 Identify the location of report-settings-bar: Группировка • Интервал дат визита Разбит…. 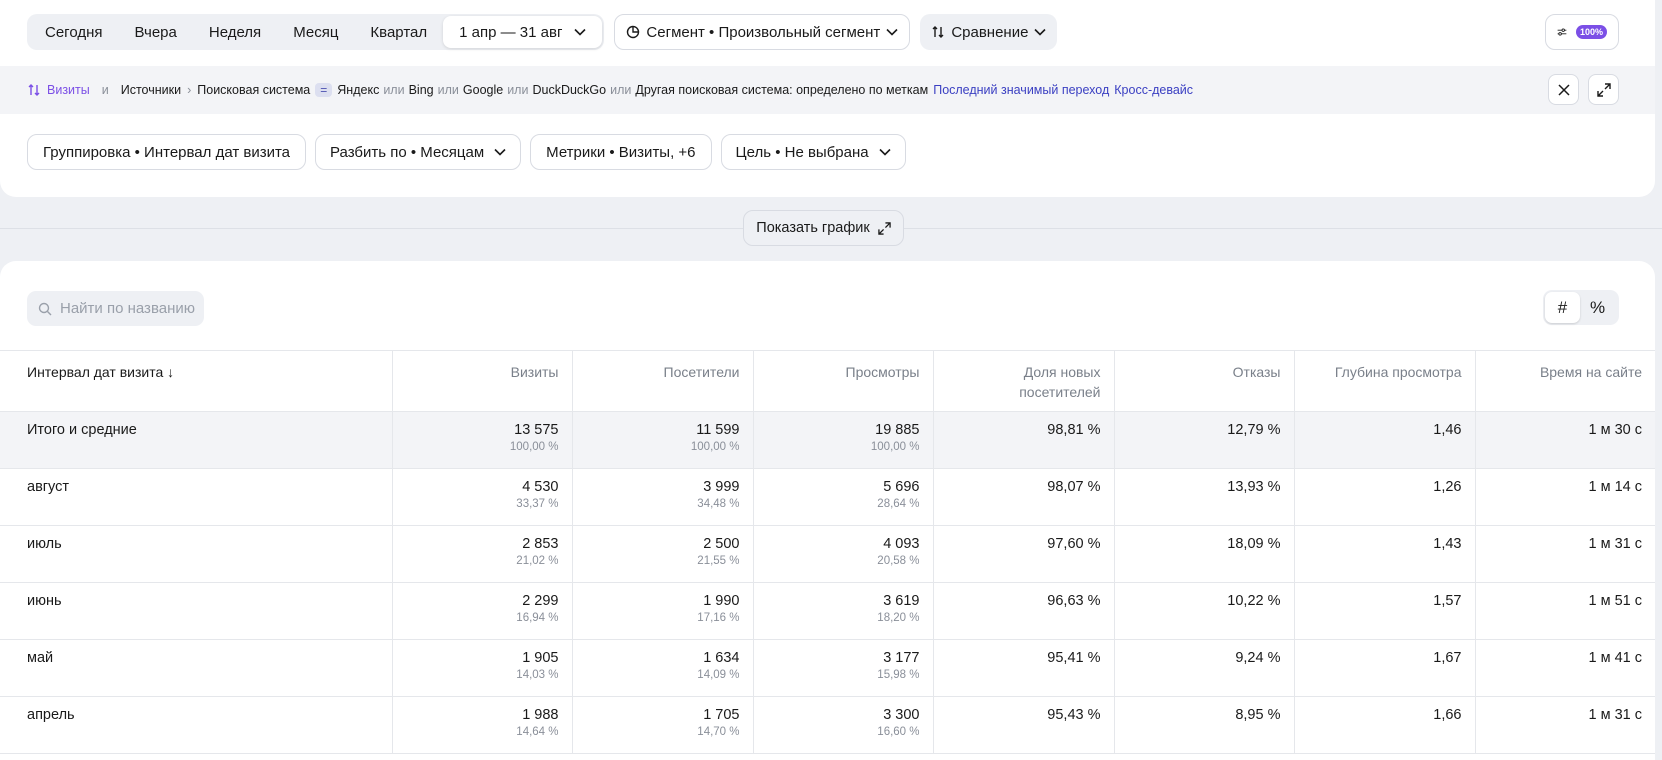
(466, 152).